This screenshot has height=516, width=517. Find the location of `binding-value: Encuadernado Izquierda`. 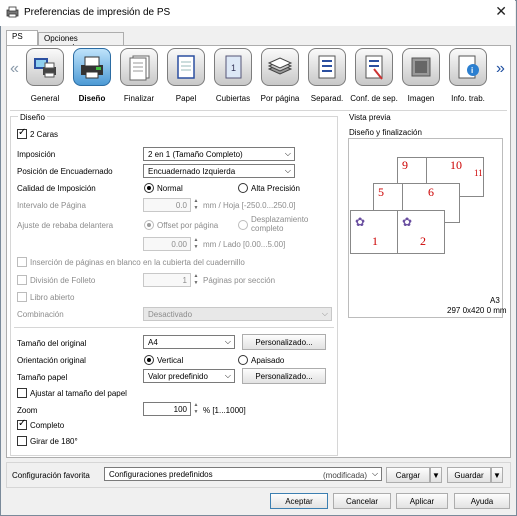

binding-value: Encuadernado Izquierda is located at coordinates (192, 171).